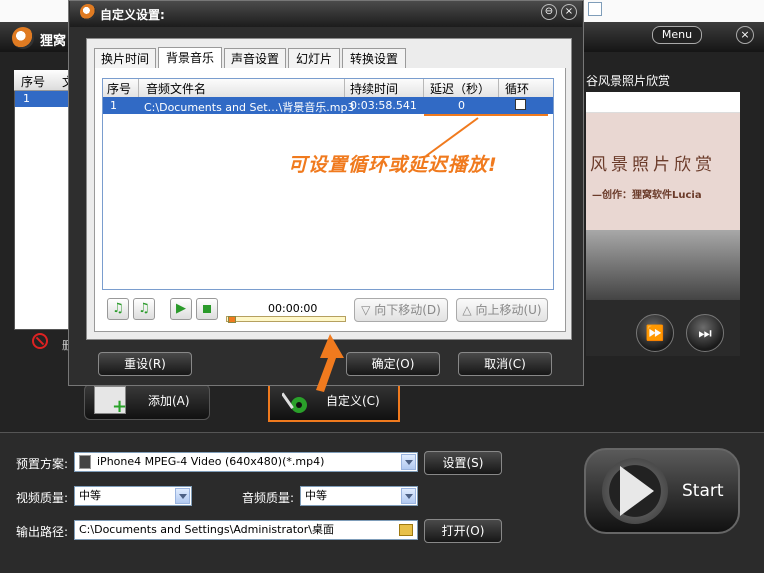 This screenshot has height=573, width=764. Describe the element at coordinates (393, 165) in the screenshot. I see `annotation-text: 可设置循环或延迟播放!` at that location.